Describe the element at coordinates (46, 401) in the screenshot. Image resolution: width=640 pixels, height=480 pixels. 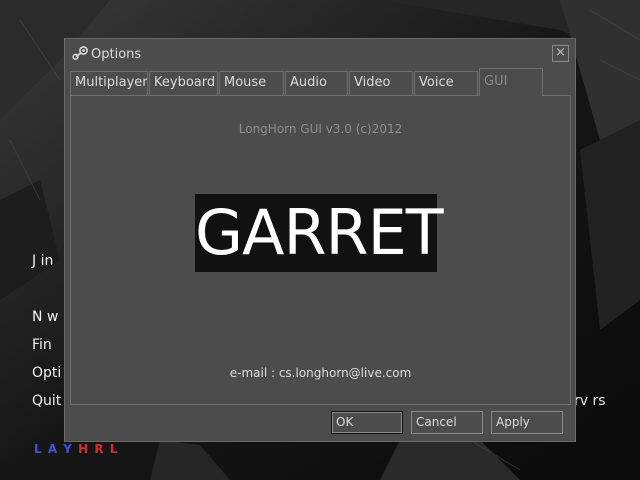
I see `menu-item-quit: Quit` at that location.